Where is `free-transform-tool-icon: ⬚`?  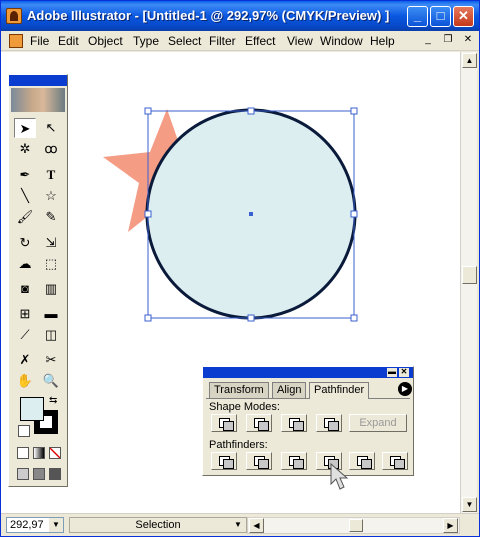
free-transform-tool-icon: ⬚ is located at coordinates (51, 264).